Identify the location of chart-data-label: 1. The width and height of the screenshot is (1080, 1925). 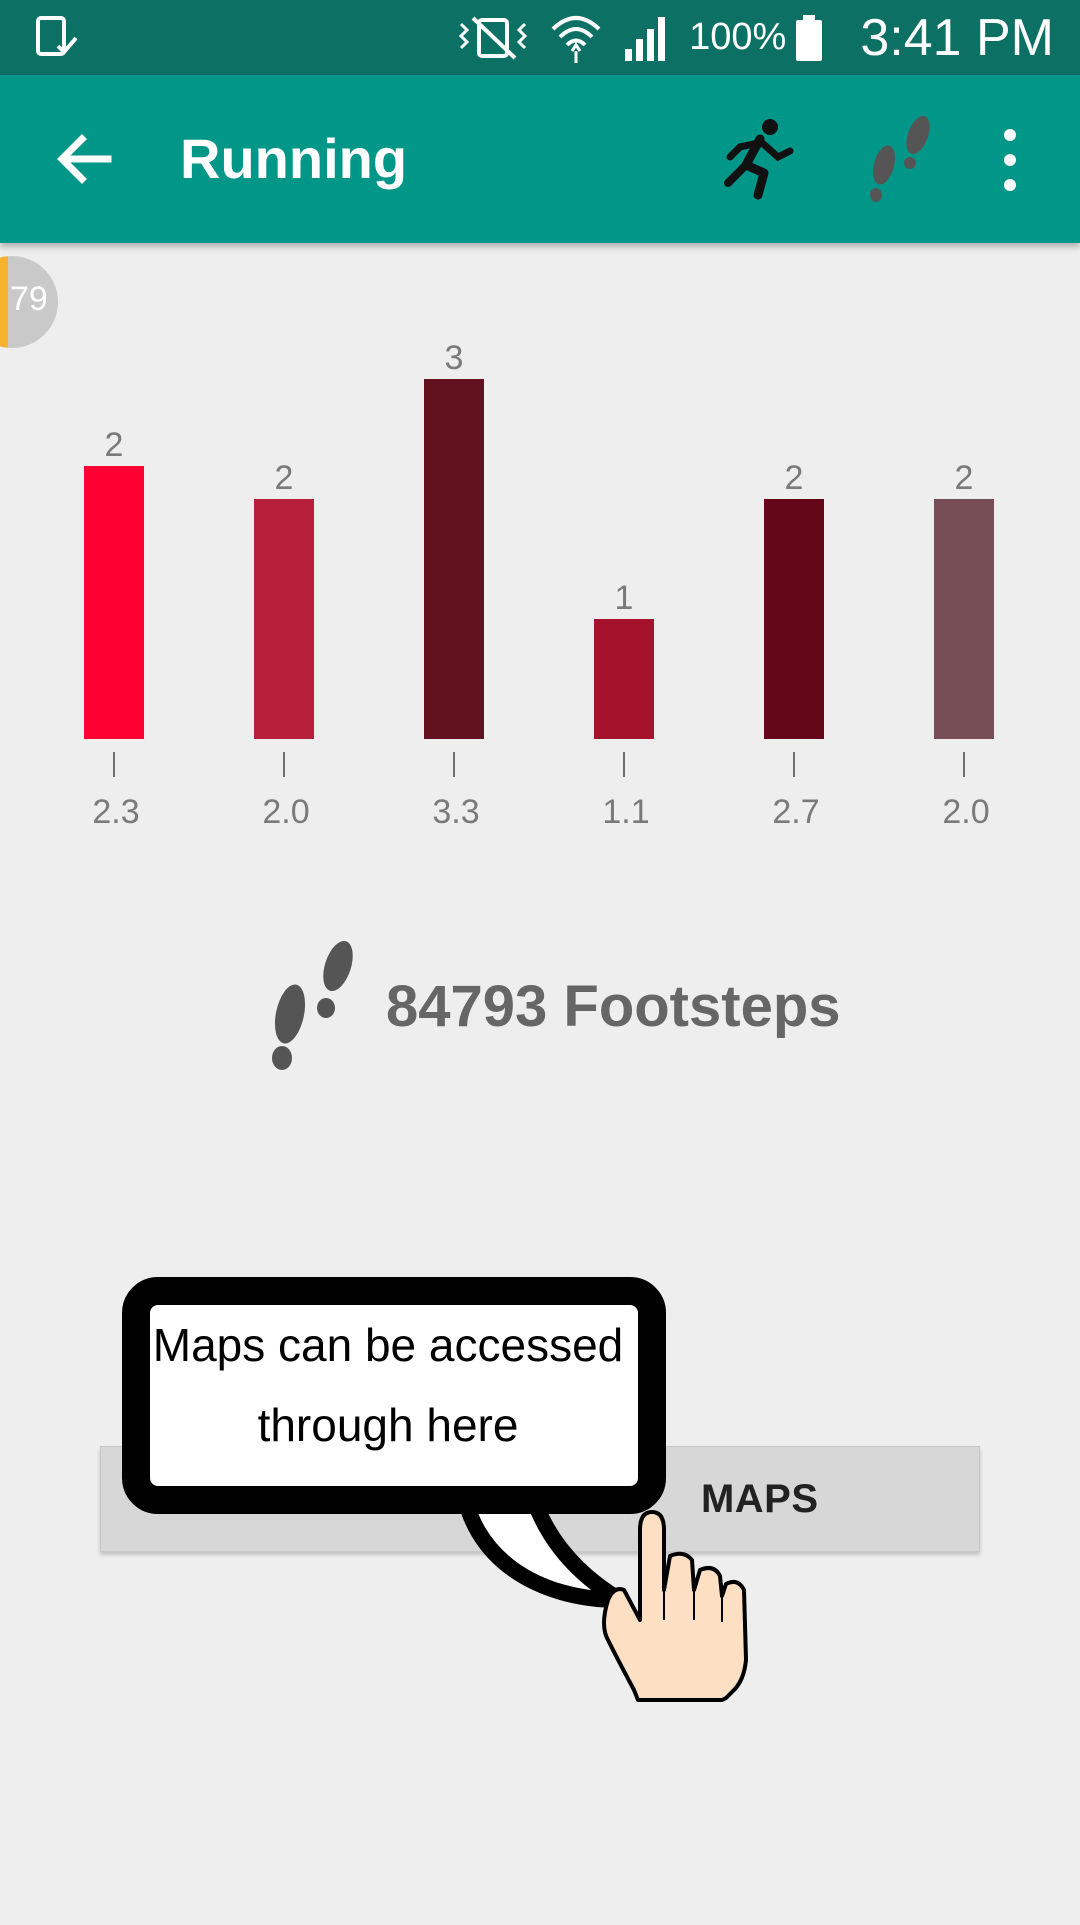
(624, 598).